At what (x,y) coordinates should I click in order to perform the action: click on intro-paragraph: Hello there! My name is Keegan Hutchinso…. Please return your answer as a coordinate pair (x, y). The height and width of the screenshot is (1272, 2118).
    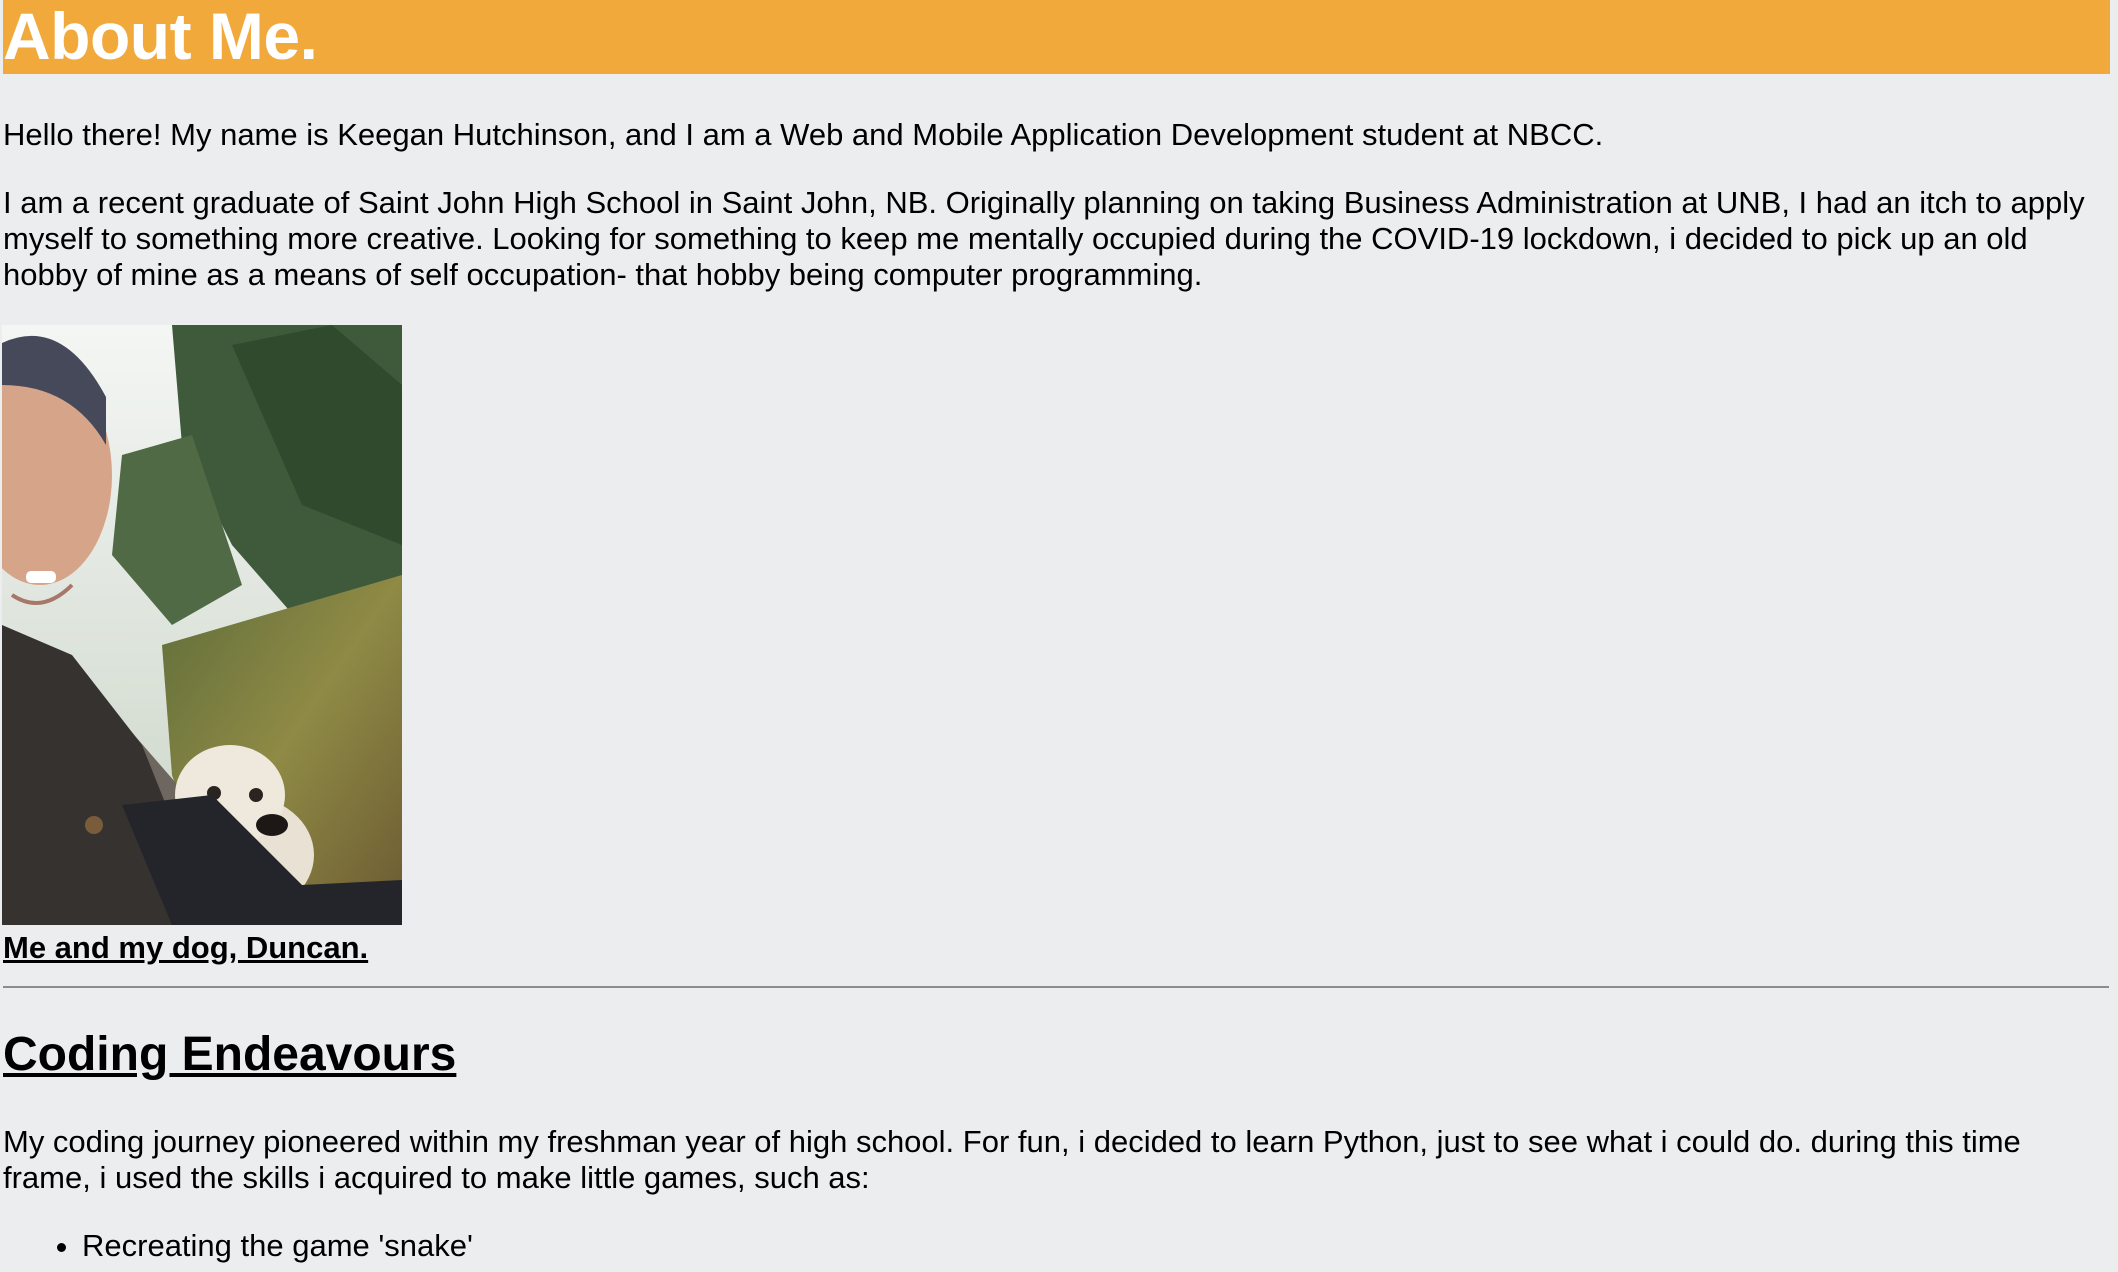
    Looking at the image, I should click on (803, 134).